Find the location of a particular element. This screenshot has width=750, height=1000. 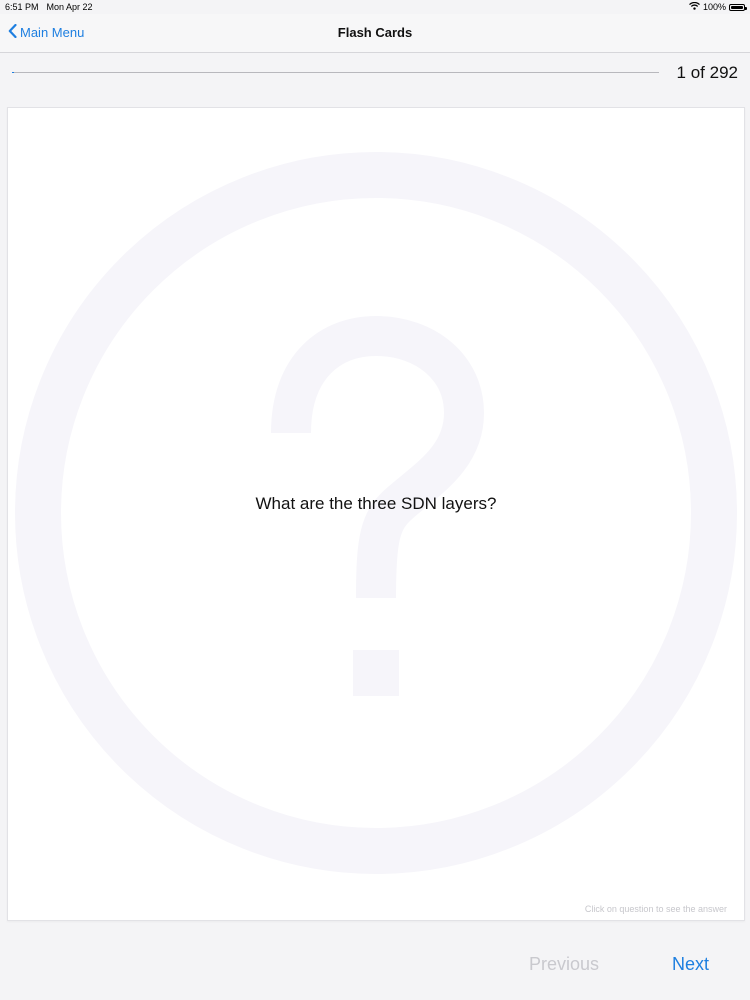

status-bar: 6:51 PM Mon Apr 22 100% is located at coordinates (375, 7).